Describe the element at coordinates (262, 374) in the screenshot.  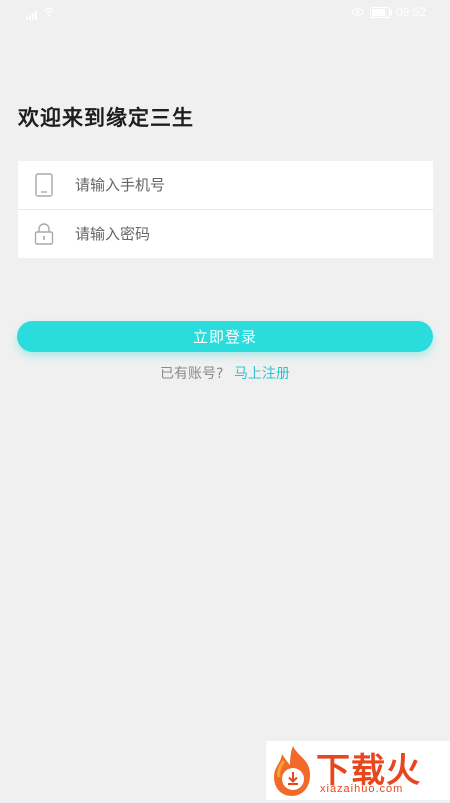
I see `register-link: 马上注册` at that location.